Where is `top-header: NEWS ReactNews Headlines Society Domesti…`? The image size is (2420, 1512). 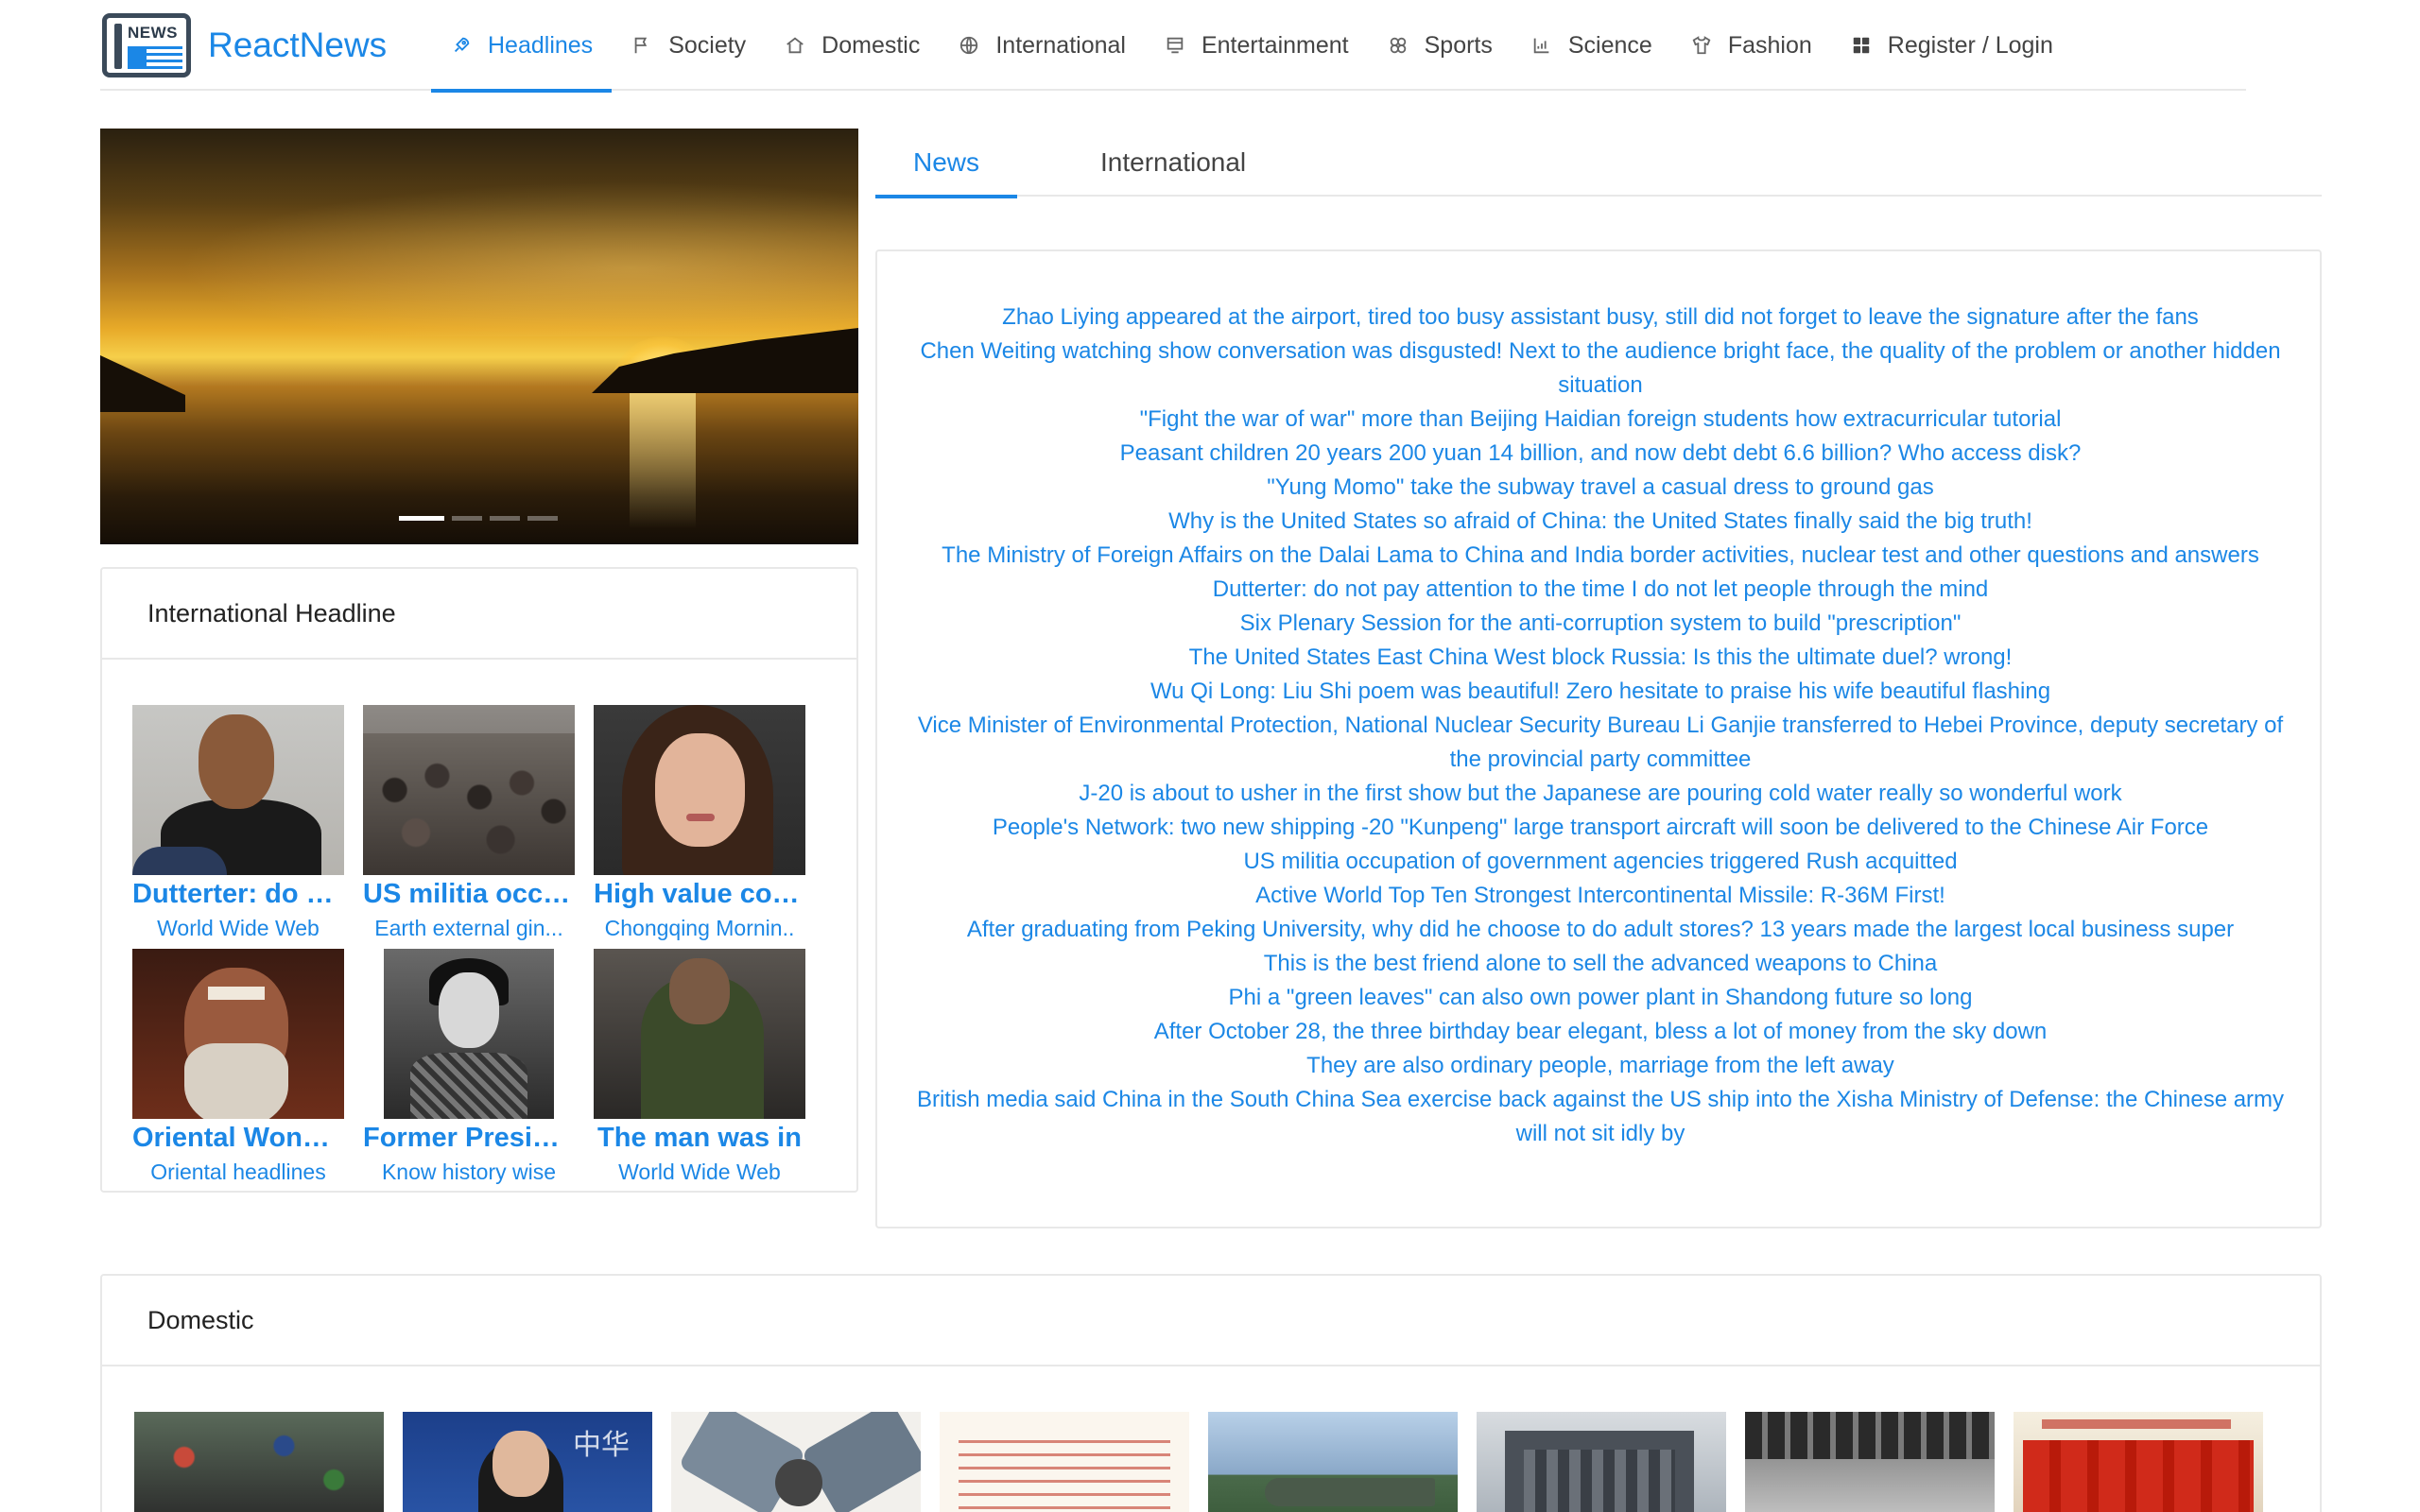
top-header: NEWS ReactNews Headlines Society Domesti… is located at coordinates (1173, 46).